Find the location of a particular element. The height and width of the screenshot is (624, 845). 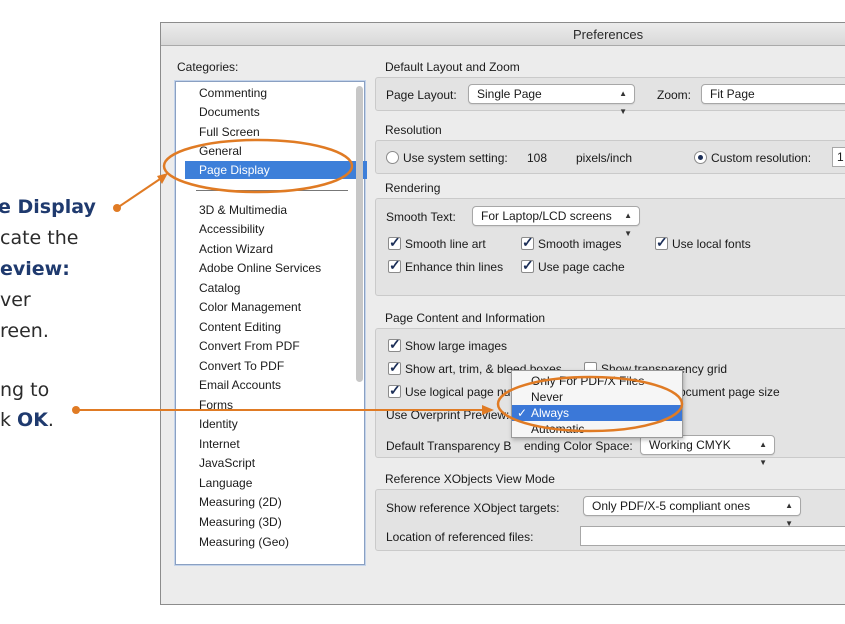

custom-resolution-value: 1 is located at coordinates (840, 157).